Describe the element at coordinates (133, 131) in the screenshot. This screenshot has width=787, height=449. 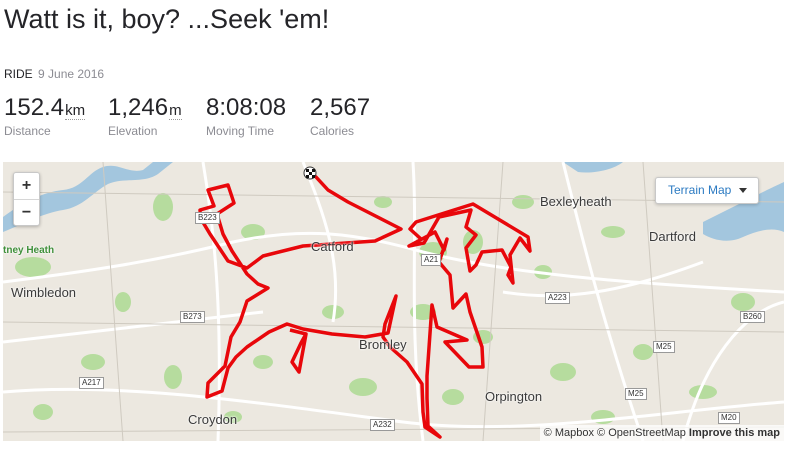
I see `stat-elevation-label: Elevation` at that location.